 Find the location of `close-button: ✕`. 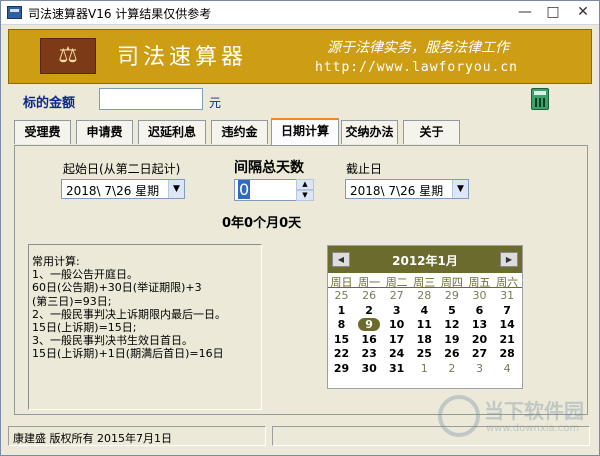

close-button: ✕ is located at coordinates (583, 13).